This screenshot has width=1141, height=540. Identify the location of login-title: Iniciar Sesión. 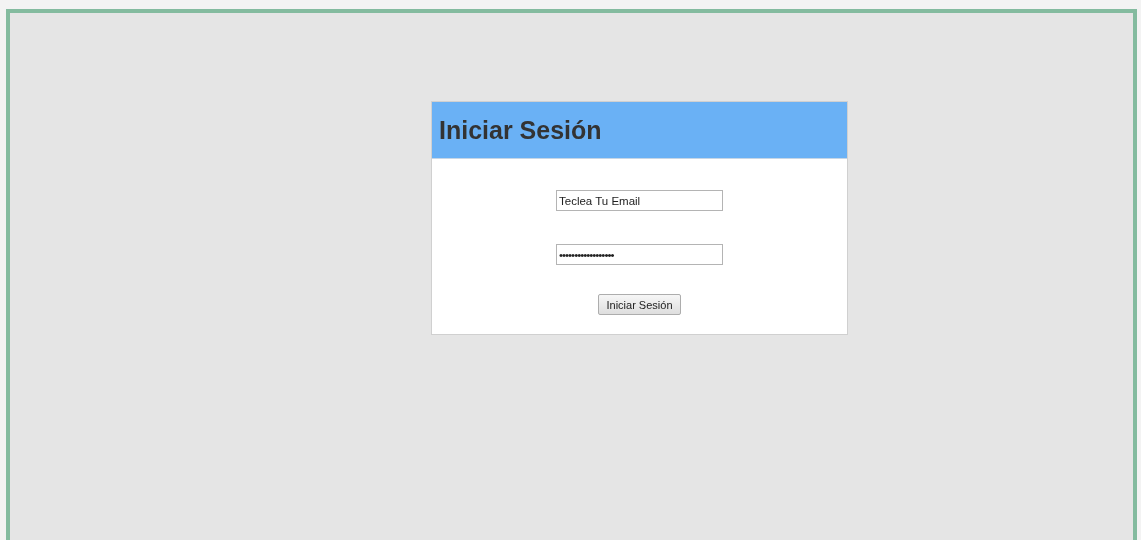
(520, 130).